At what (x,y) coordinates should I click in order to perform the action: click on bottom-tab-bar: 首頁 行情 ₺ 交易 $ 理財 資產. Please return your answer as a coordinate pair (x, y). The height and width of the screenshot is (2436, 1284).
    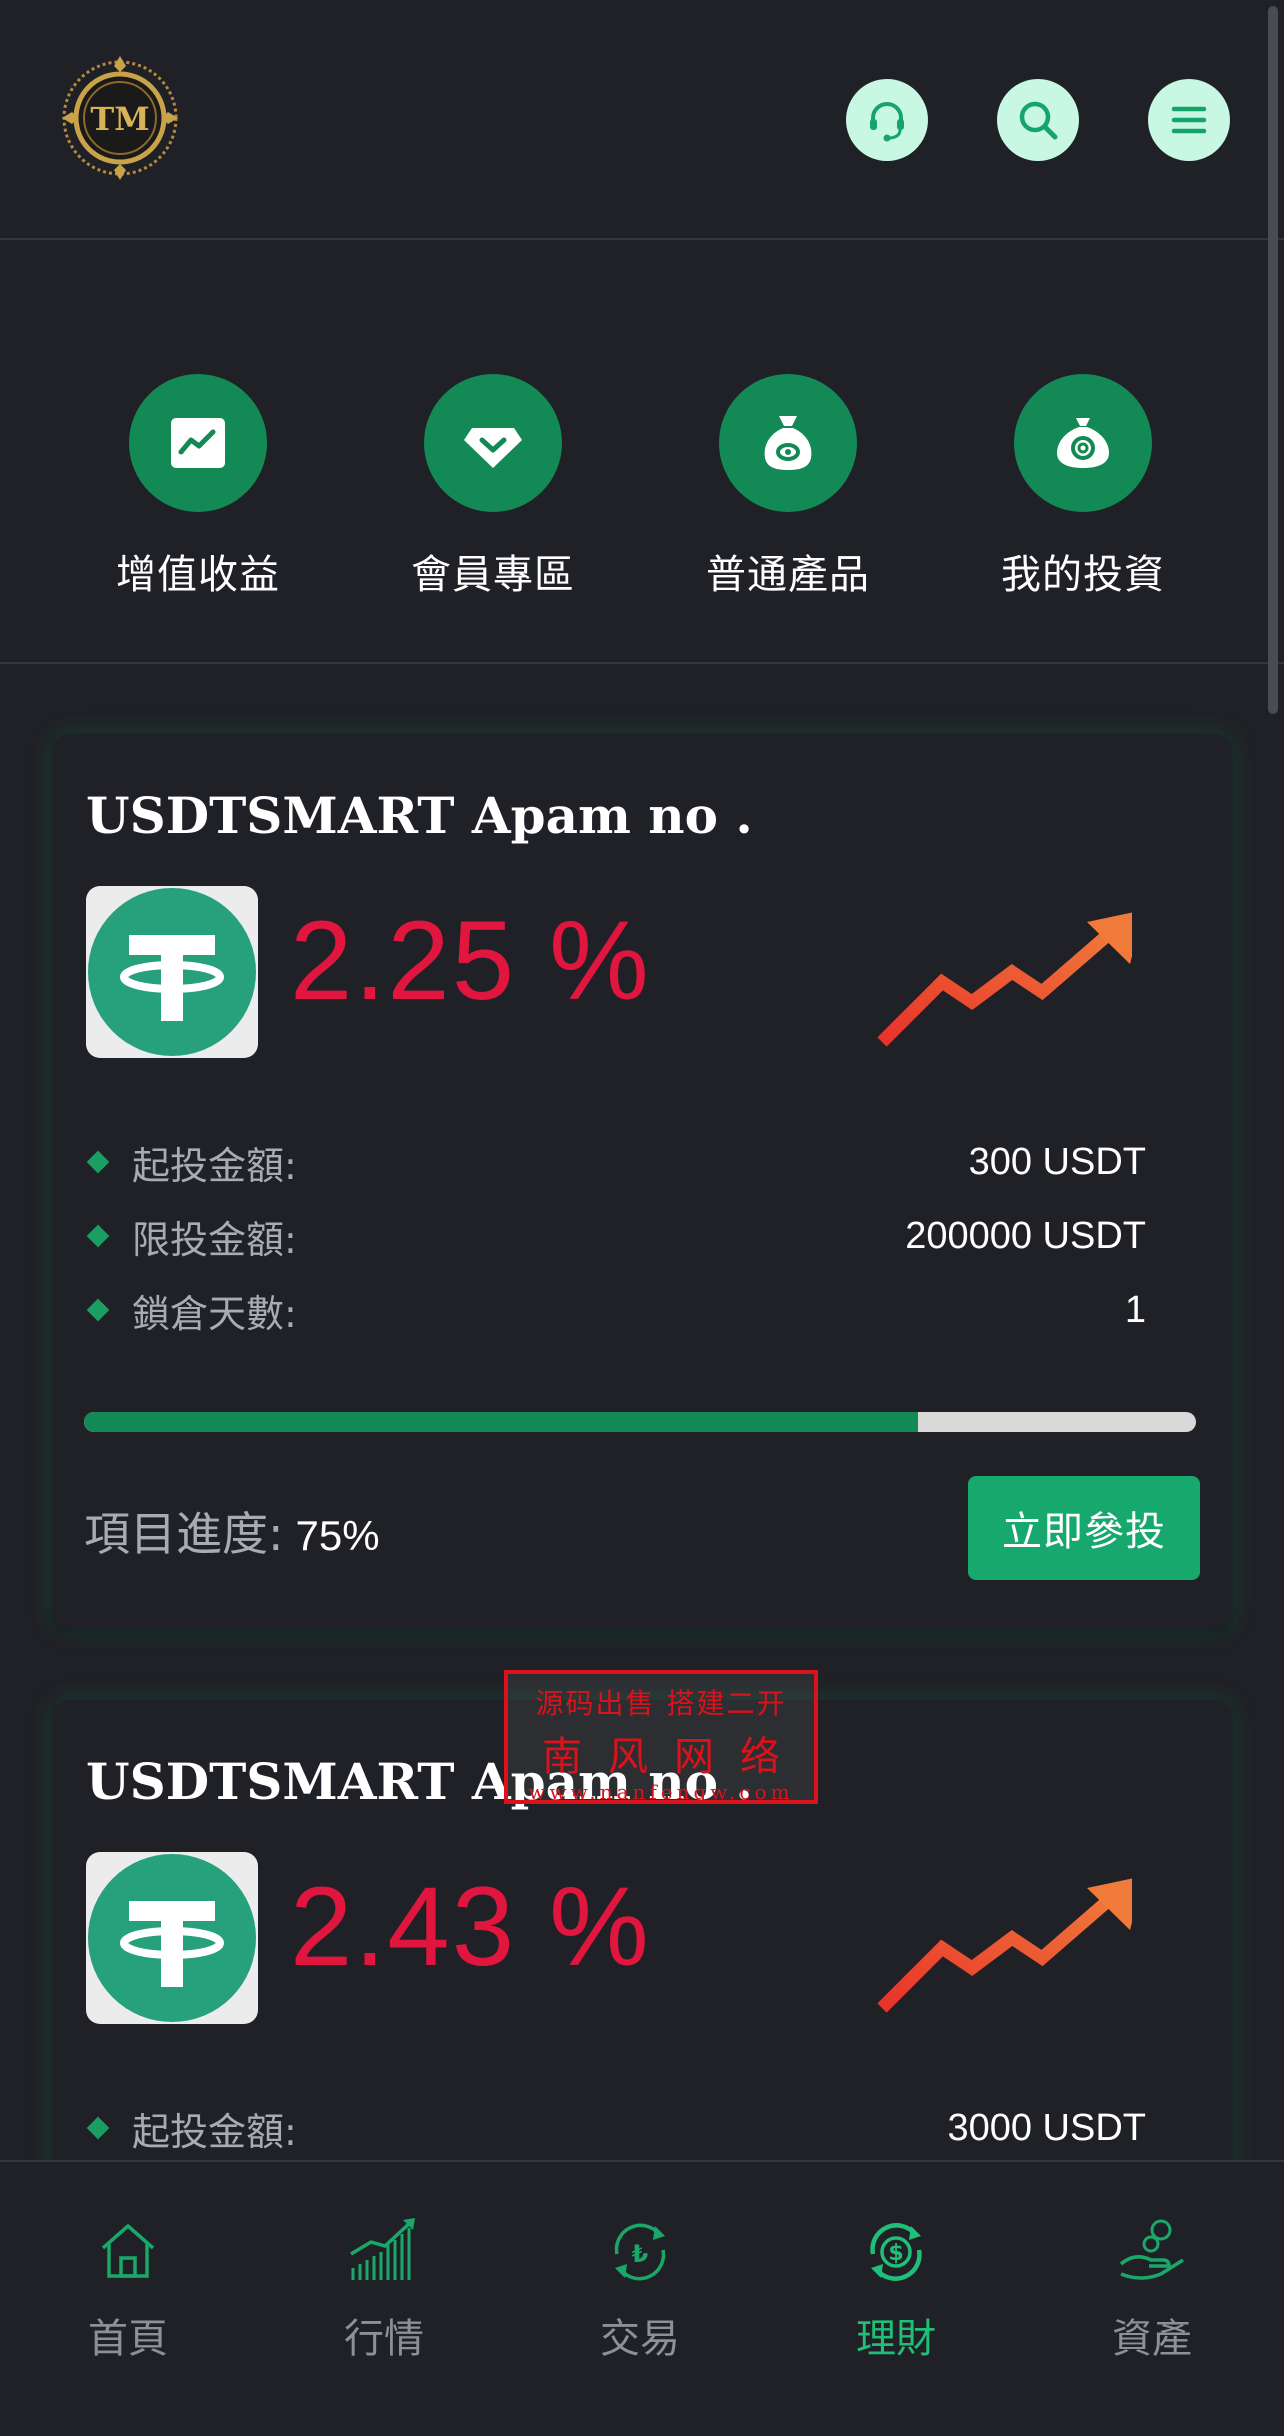
    Looking at the image, I should click on (642, 2298).